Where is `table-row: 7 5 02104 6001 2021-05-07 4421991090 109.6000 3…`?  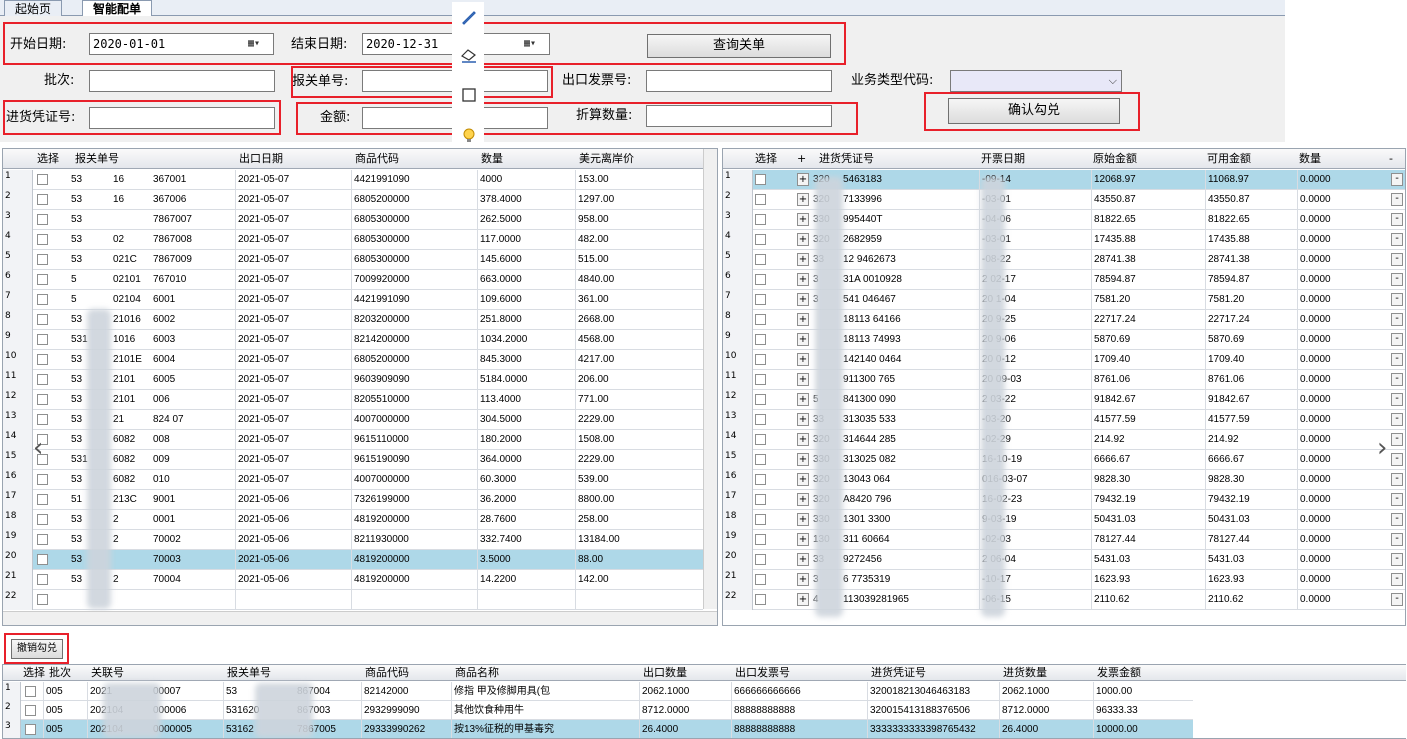
table-row: 7 5 02104 6001 2021-05-07 4421991090 109.6000 3… is located at coordinates (353, 300).